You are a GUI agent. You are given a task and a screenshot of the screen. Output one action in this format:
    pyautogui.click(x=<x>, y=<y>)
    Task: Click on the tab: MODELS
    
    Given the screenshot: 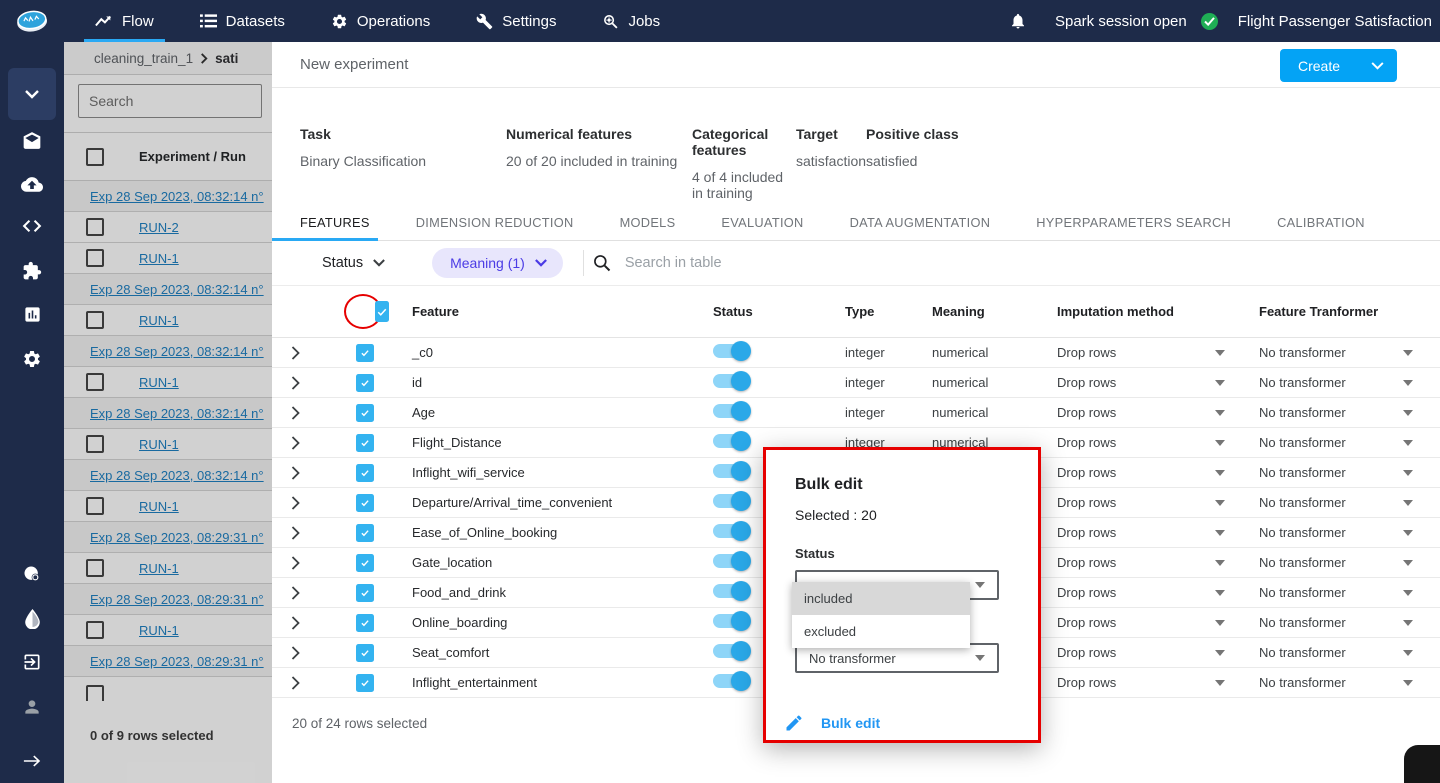 What is the action you would take?
    pyautogui.click(x=648, y=222)
    